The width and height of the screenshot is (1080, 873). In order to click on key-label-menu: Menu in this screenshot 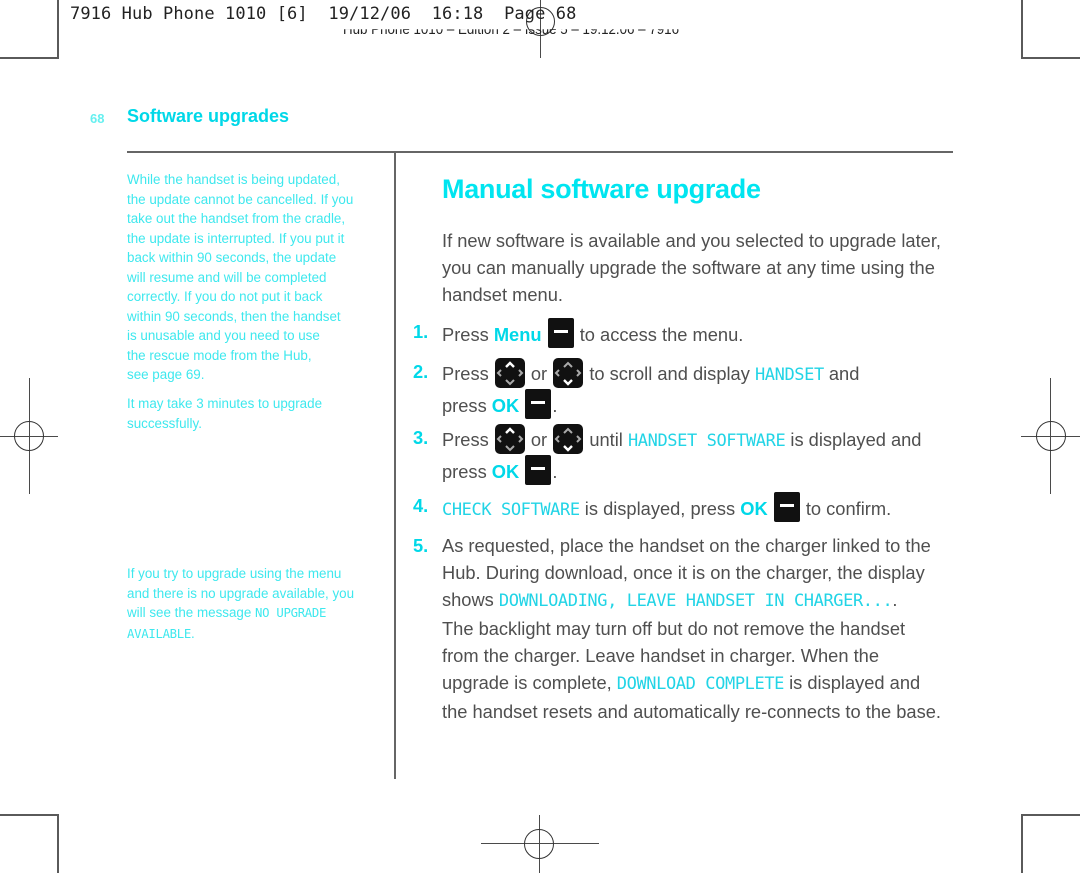, I will do `click(517, 334)`.